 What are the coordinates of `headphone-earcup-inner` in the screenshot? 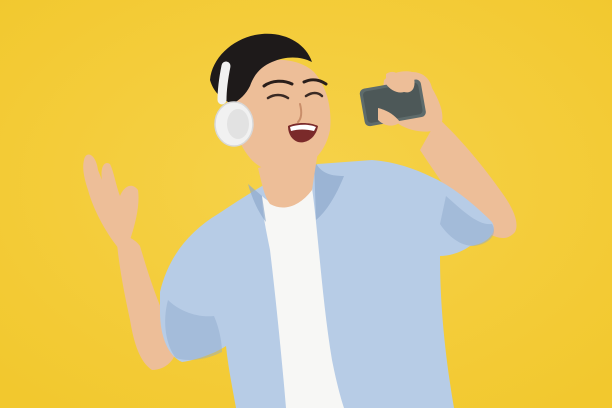 It's located at (238, 124).